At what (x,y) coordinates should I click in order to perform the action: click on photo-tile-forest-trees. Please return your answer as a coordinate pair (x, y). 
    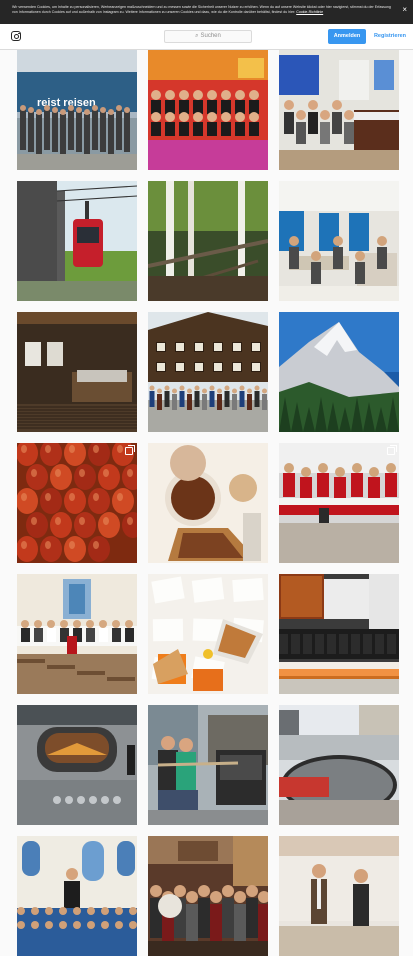
    Looking at the image, I should click on (208, 241).